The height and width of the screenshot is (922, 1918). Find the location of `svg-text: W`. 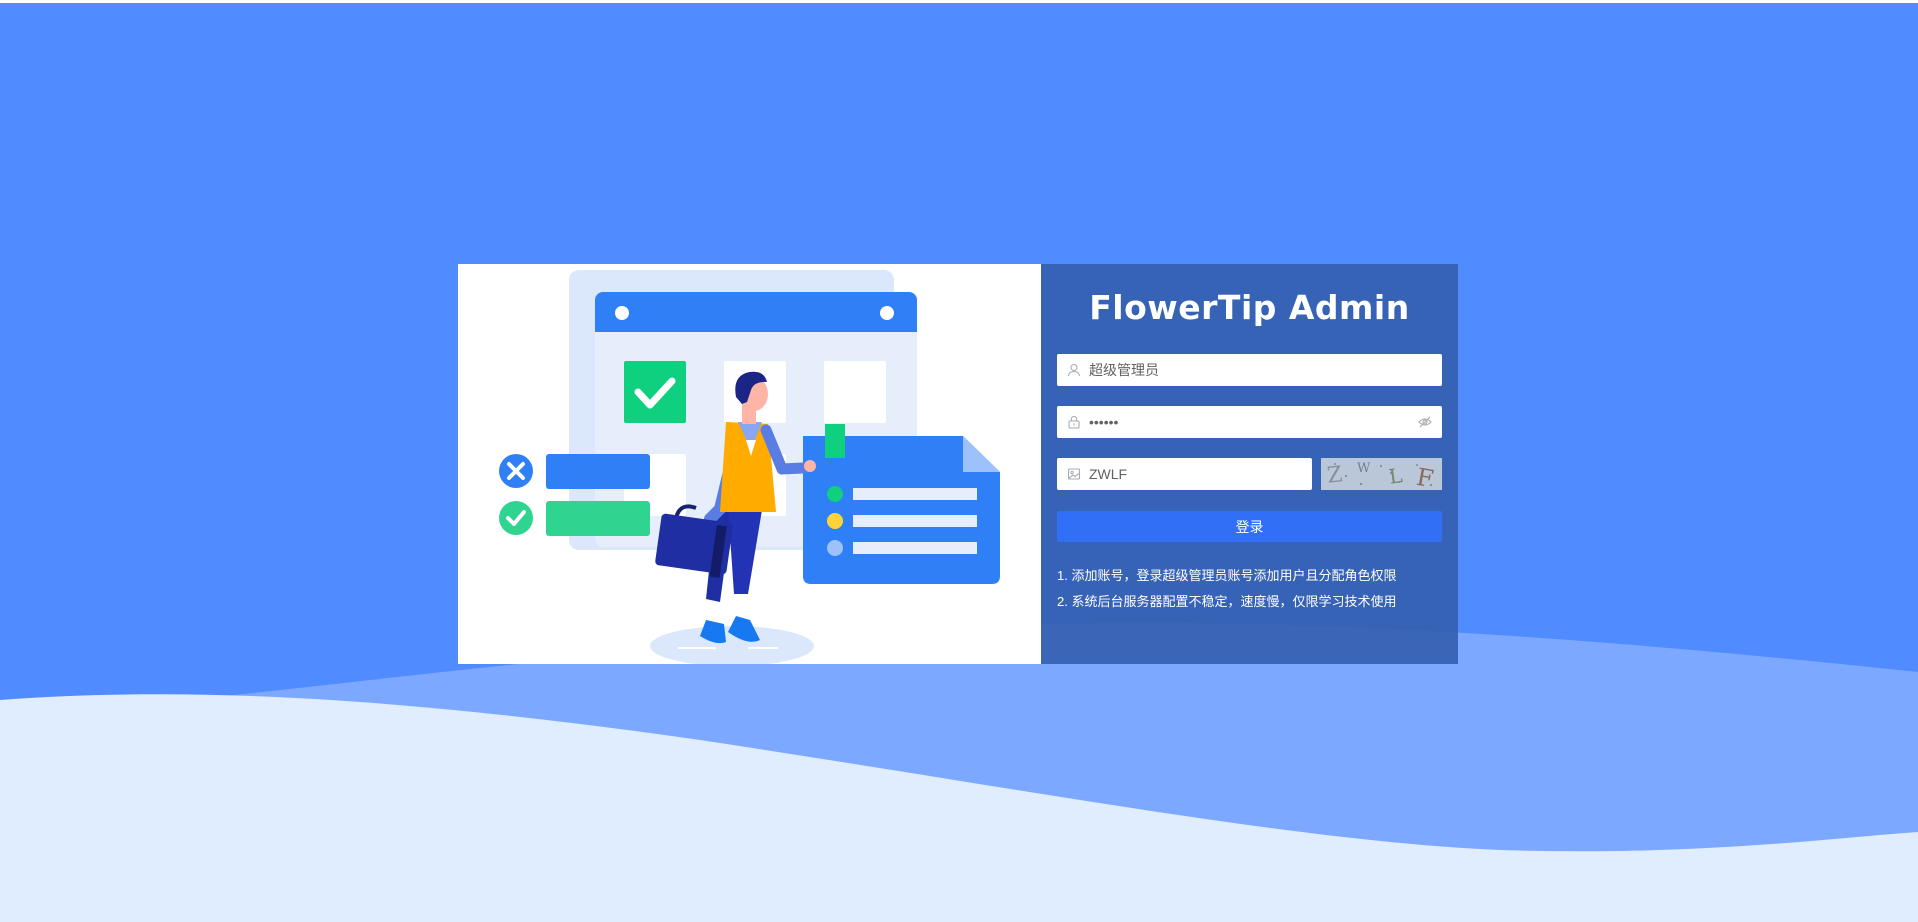

svg-text: W is located at coordinates (1364, 468).